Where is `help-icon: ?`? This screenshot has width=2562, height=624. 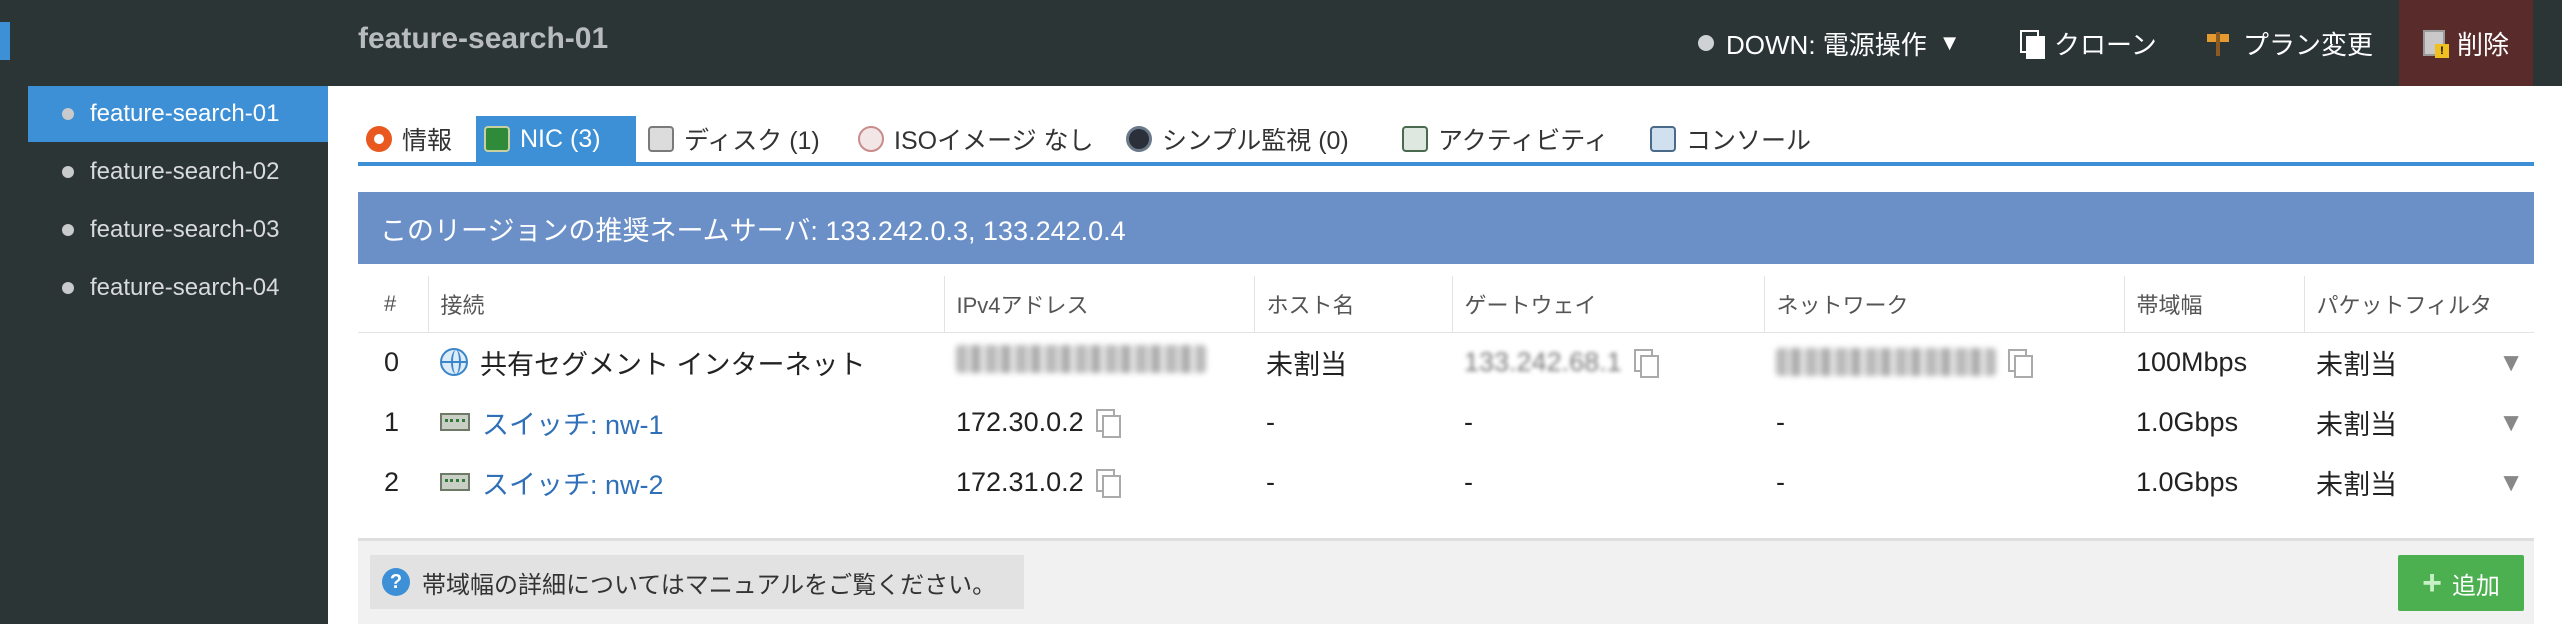
help-icon: ? is located at coordinates (396, 582).